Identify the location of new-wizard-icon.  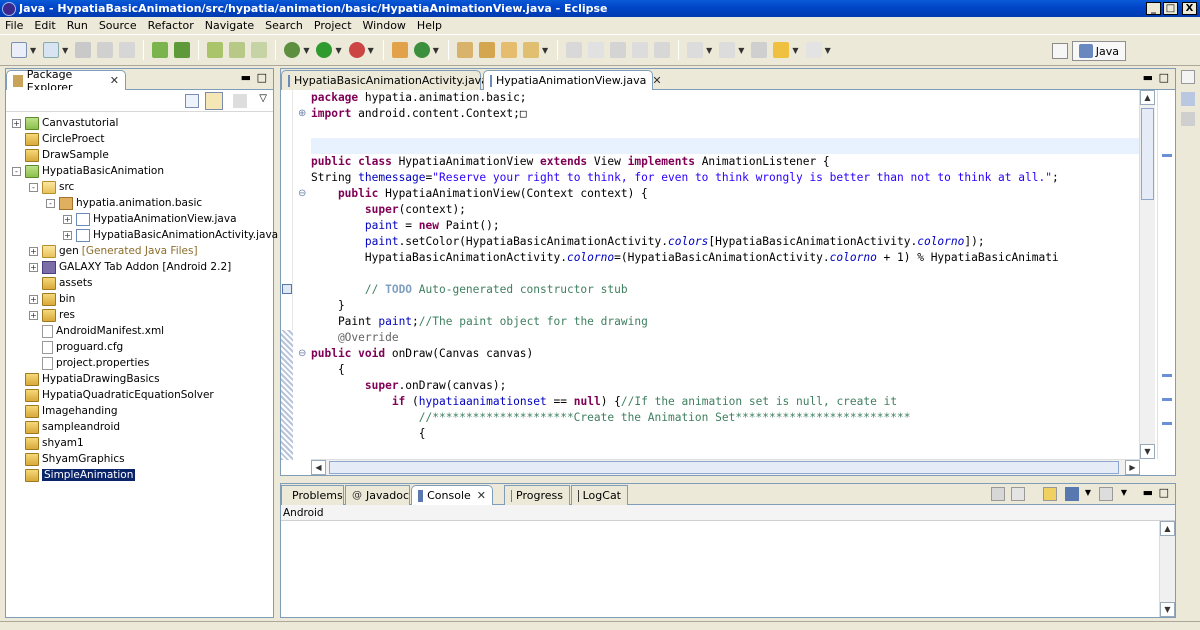
(51, 50).